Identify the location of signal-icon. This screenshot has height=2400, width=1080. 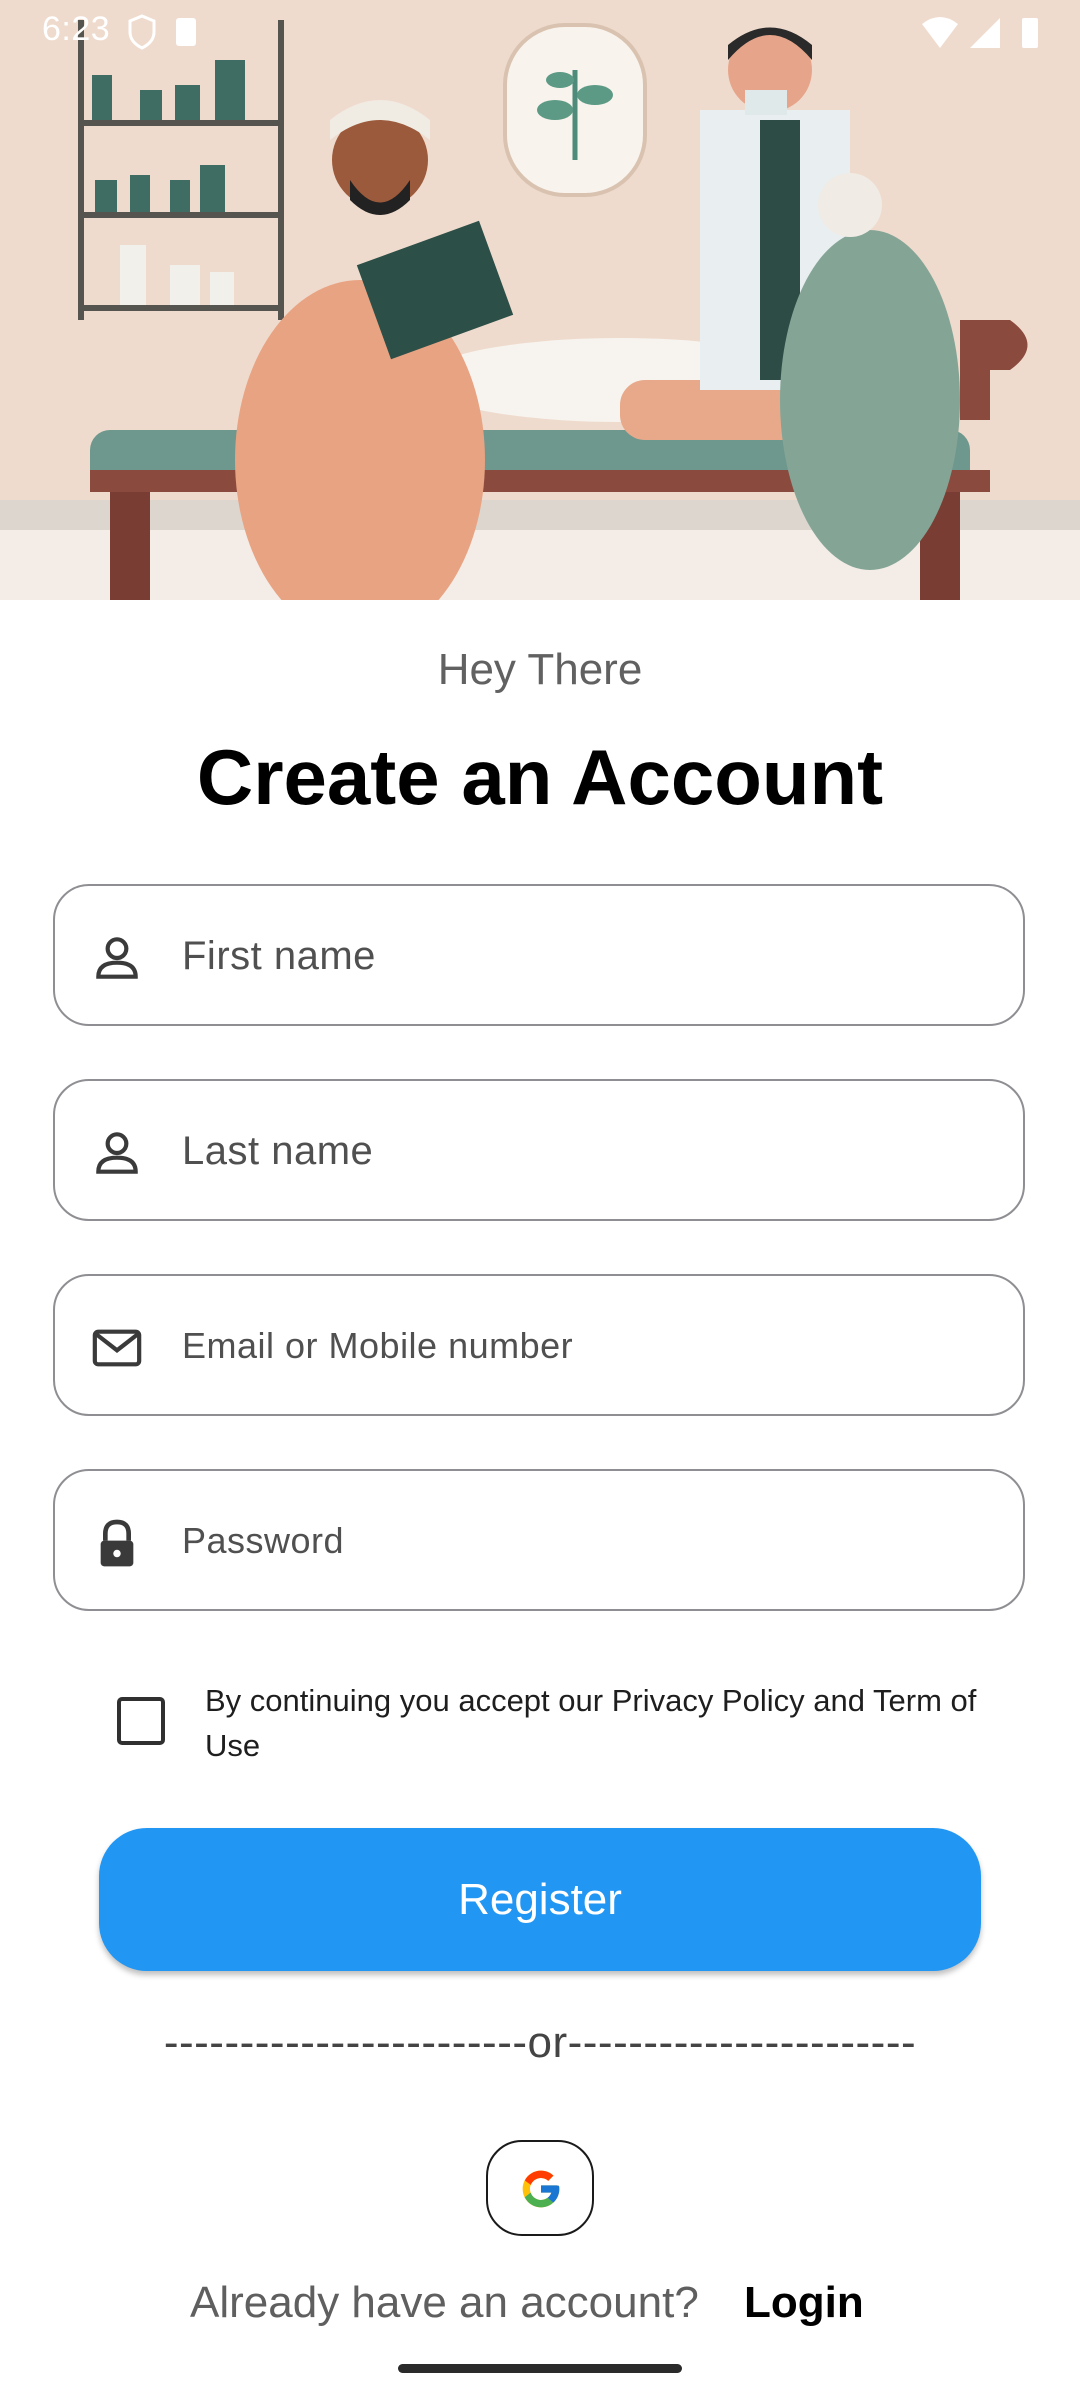
(985, 33).